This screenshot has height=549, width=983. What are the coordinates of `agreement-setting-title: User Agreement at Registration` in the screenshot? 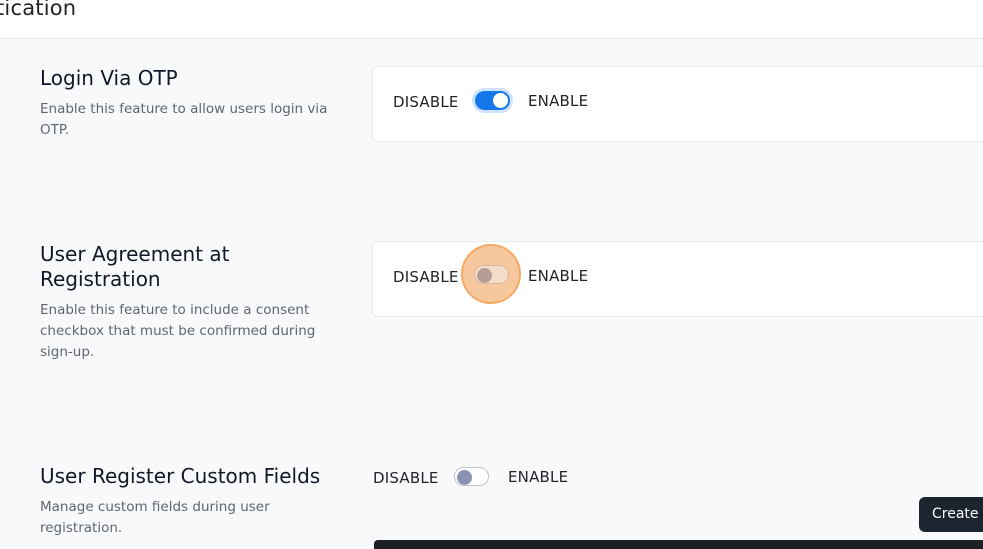 It's located at (135, 266).